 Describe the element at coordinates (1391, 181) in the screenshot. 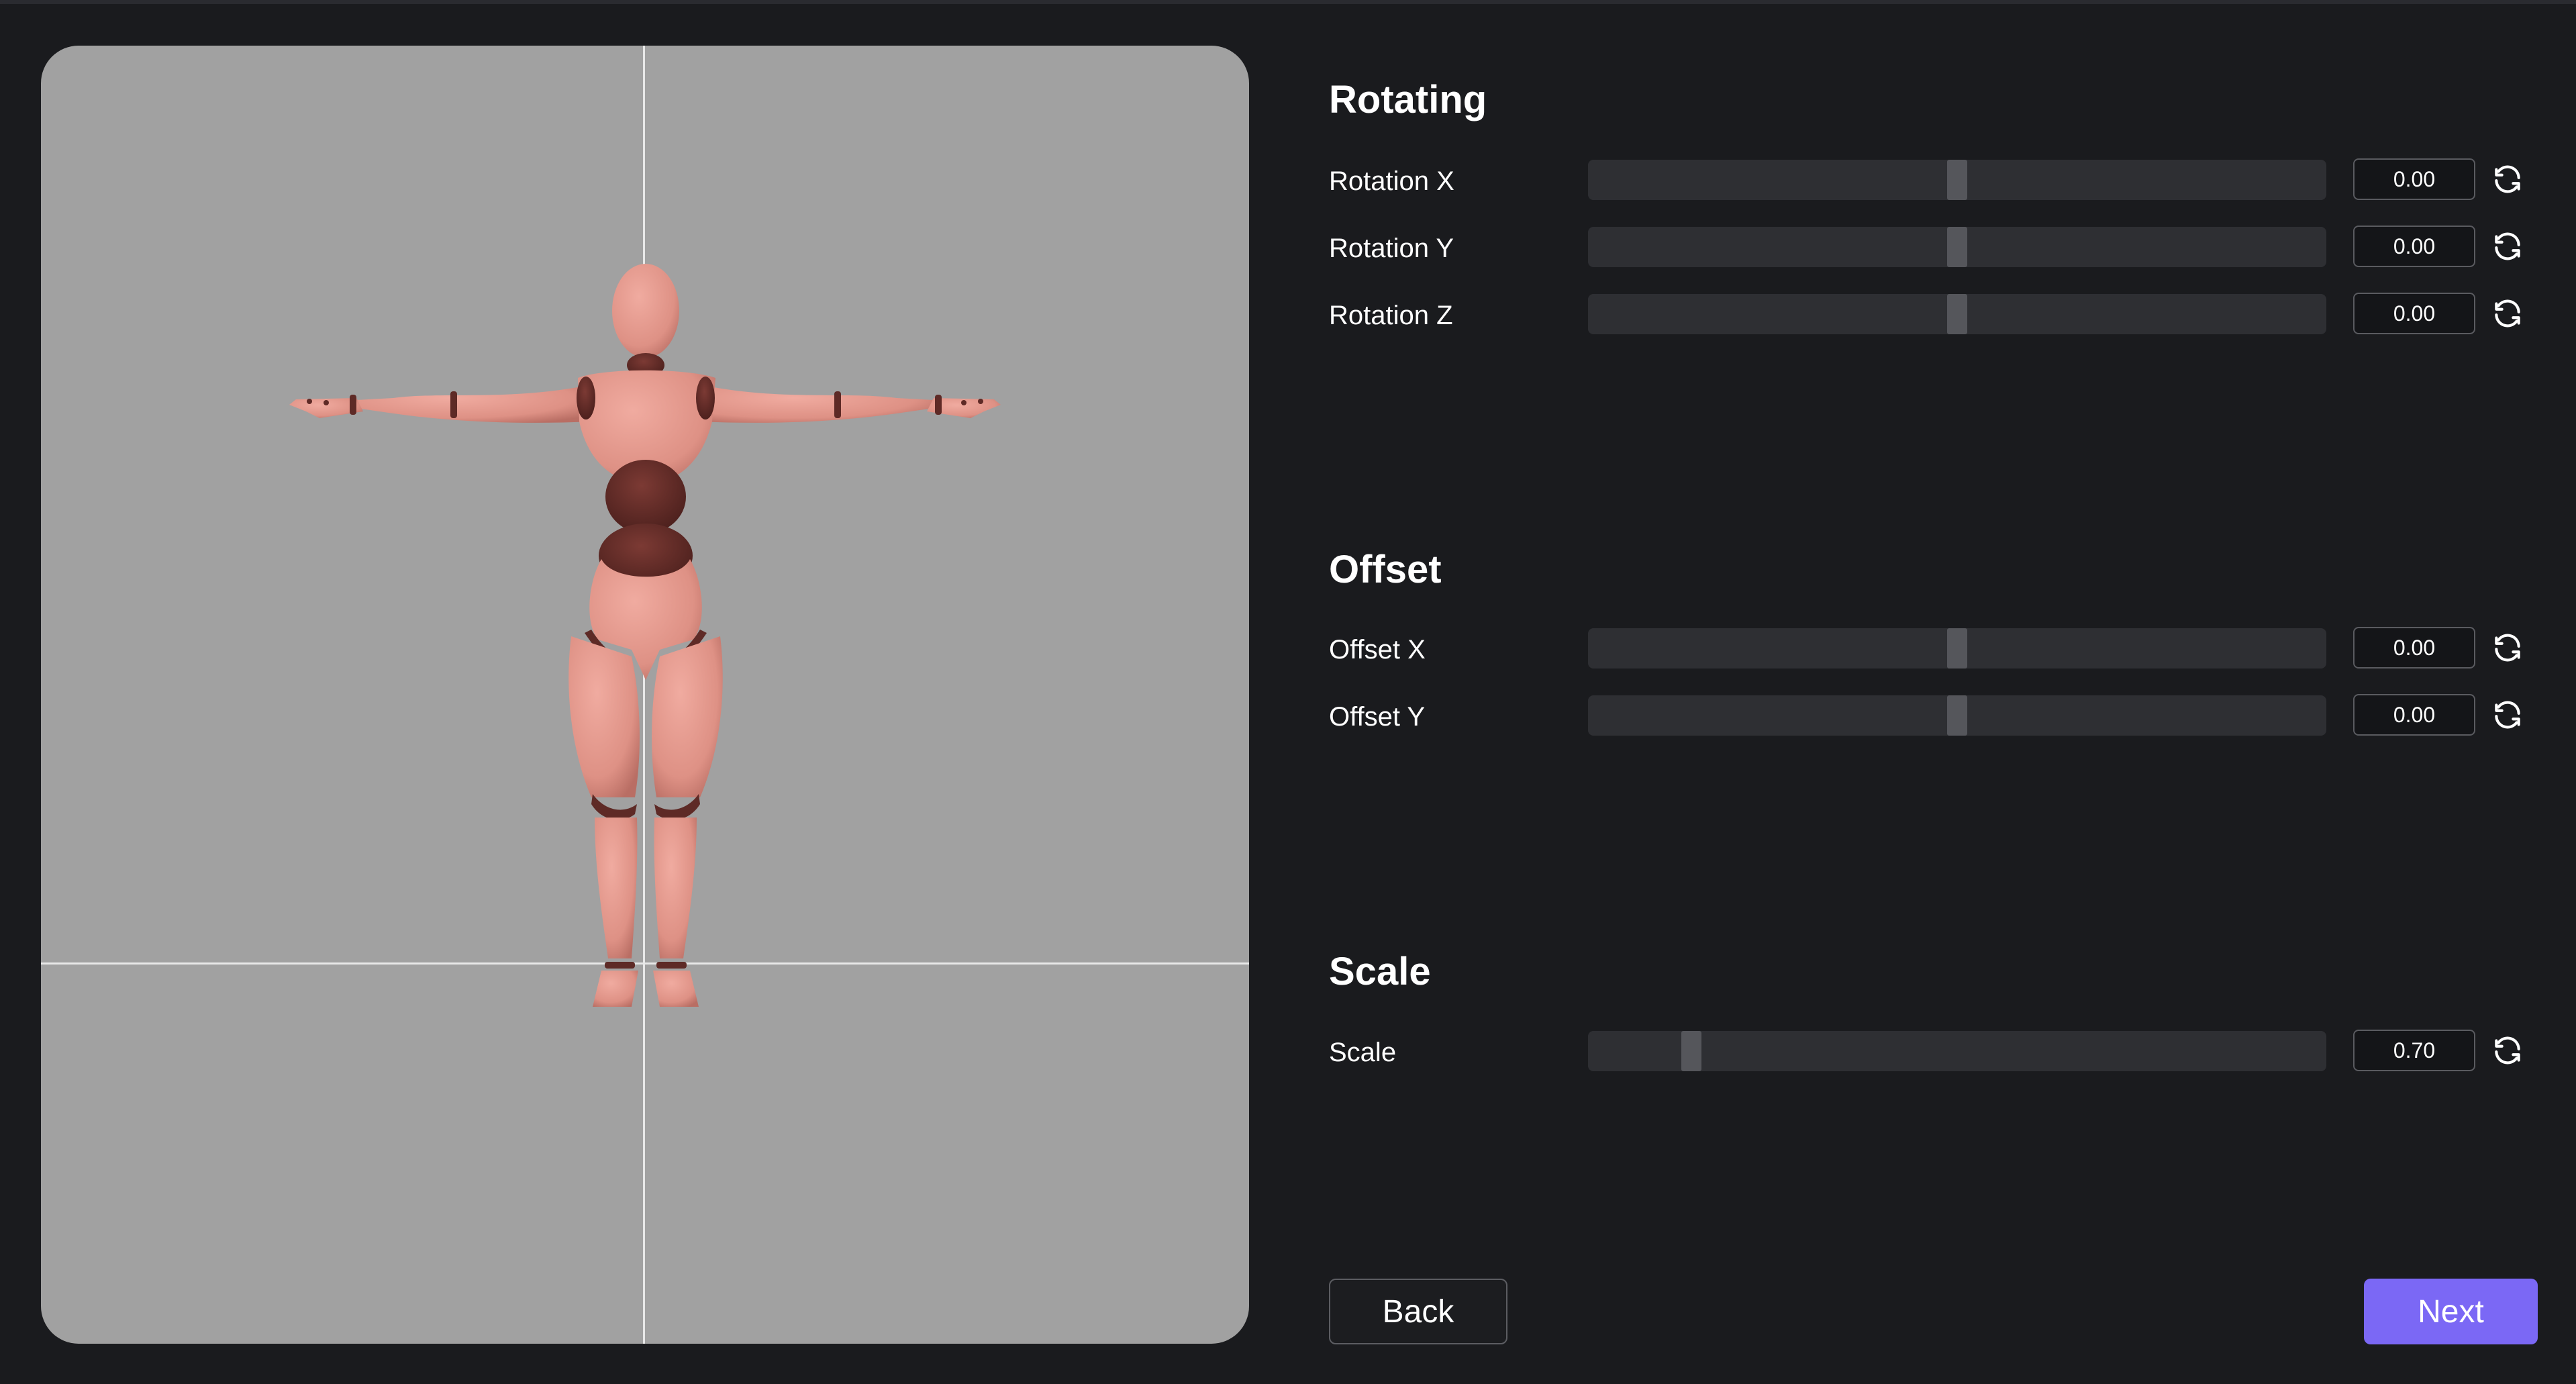

I see `row-label-rotation-x: Rotation X` at that location.